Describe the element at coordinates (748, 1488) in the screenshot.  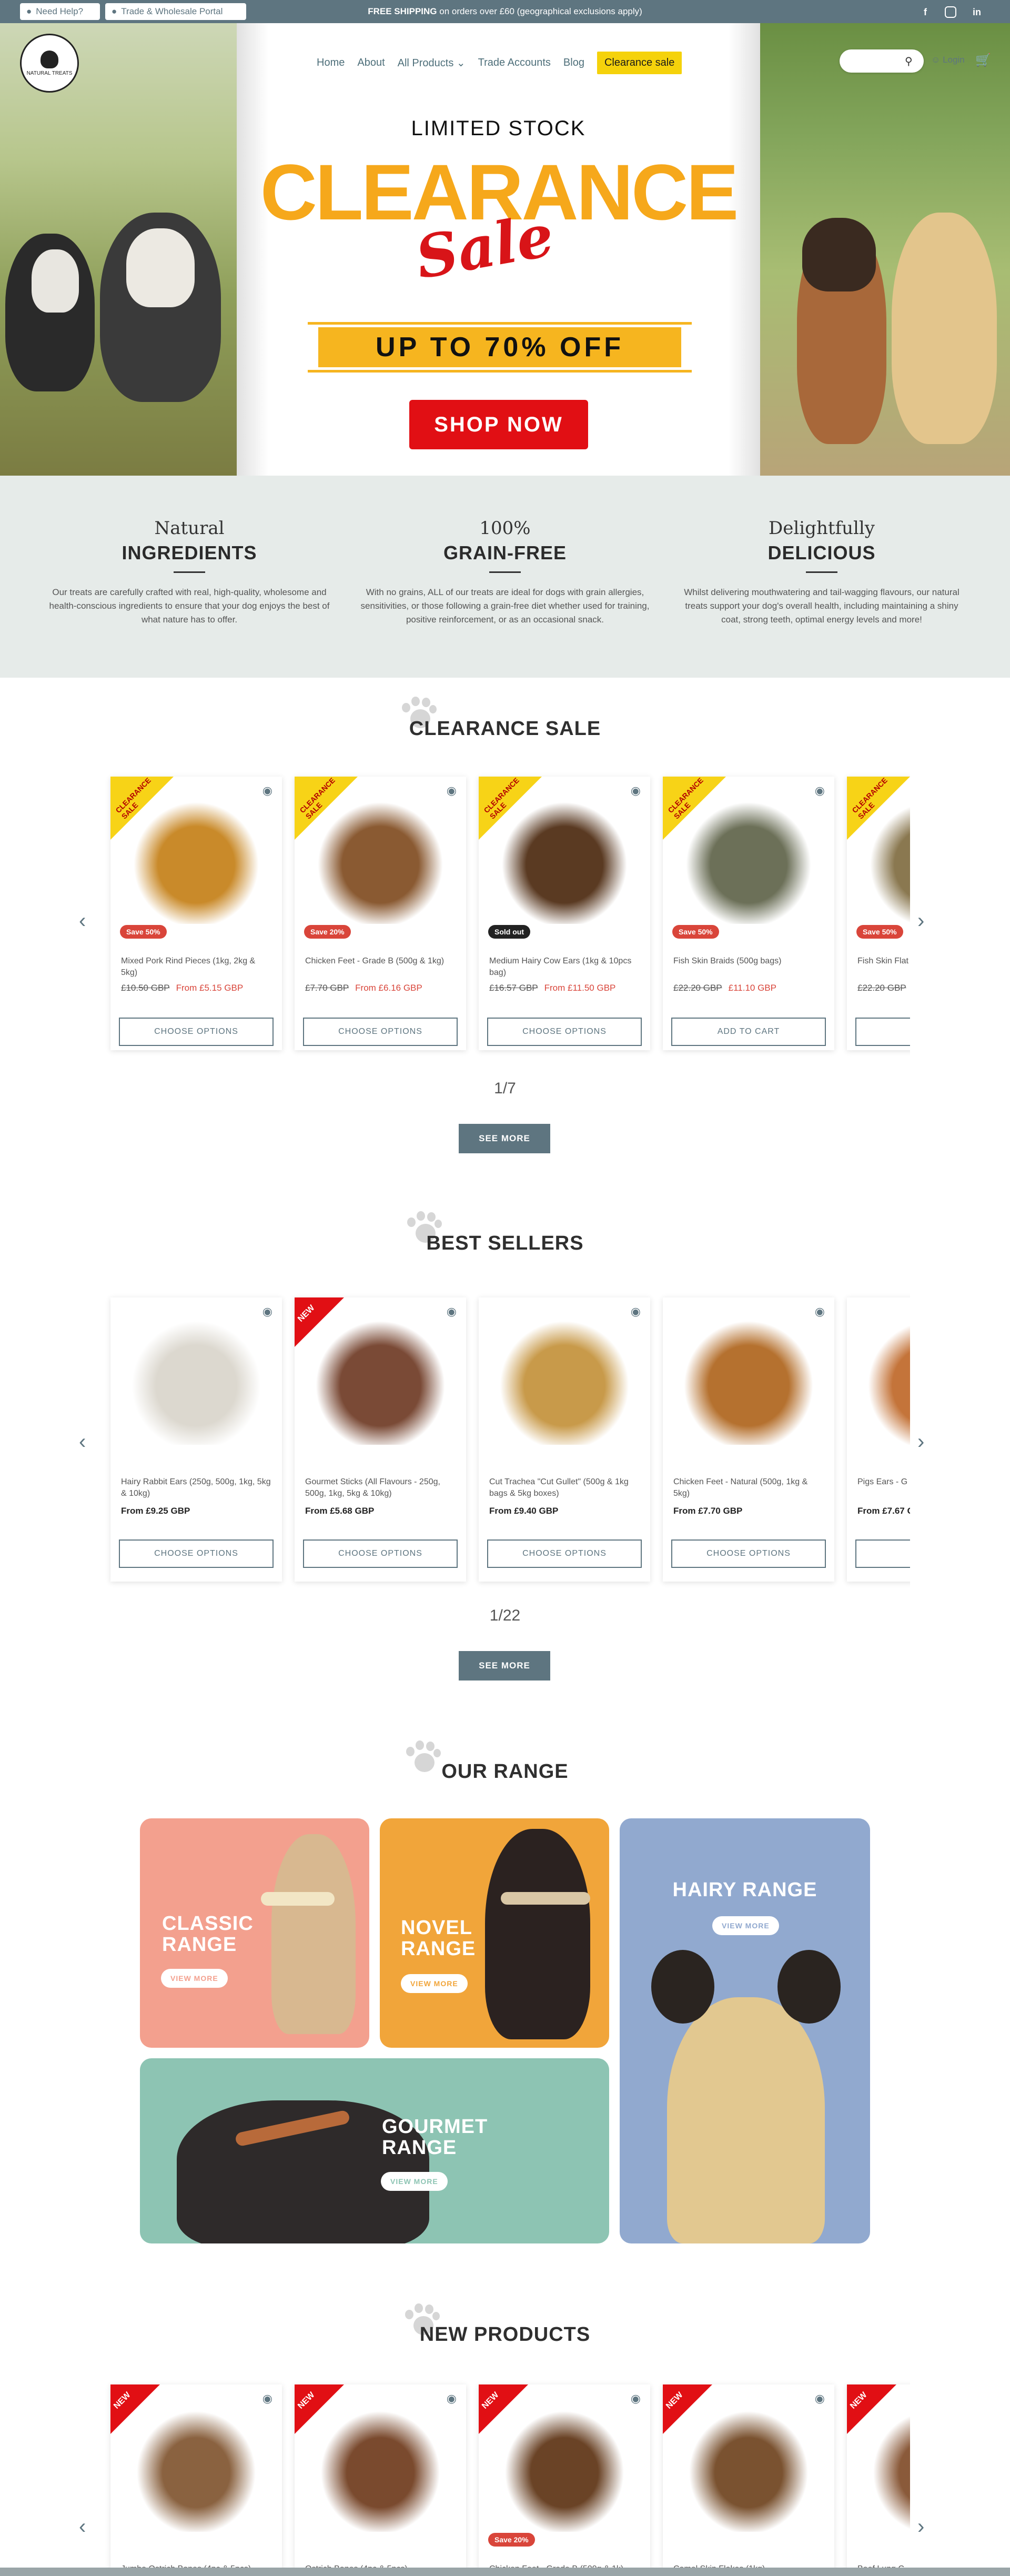
I see `product-name: Chicken Feet - Natural (500g, 1kg & 5kg)` at that location.